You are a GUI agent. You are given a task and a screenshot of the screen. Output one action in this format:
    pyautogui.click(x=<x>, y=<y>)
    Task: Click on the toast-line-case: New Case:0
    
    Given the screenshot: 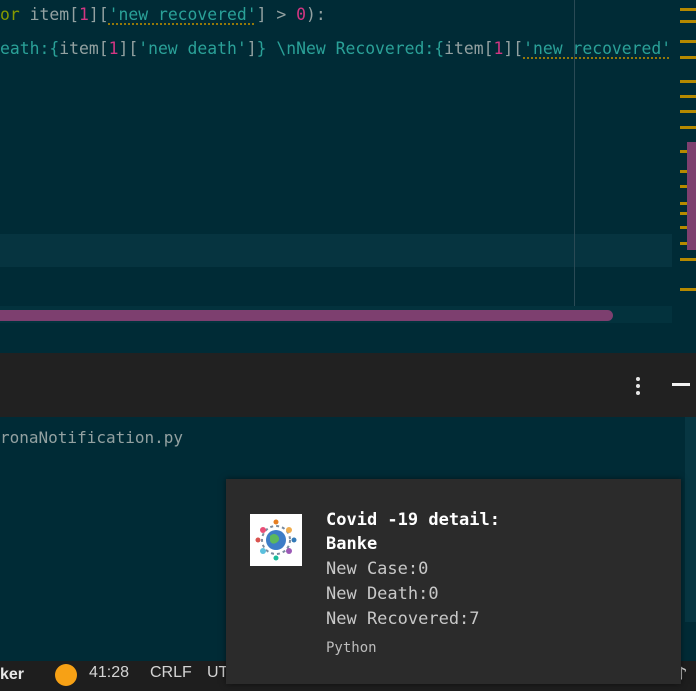 What is the action you would take?
    pyautogui.click(x=377, y=569)
    